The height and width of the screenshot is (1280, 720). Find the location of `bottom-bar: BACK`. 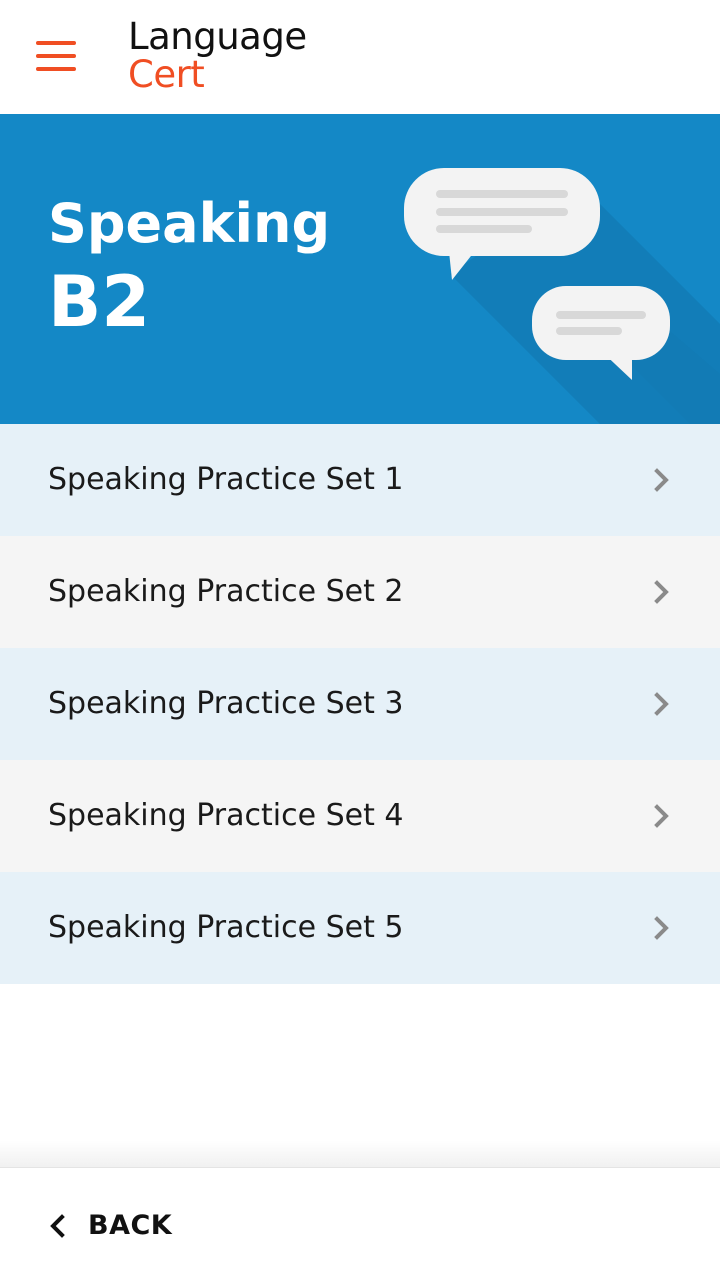

bottom-bar: BACK is located at coordinates (360, 1223).